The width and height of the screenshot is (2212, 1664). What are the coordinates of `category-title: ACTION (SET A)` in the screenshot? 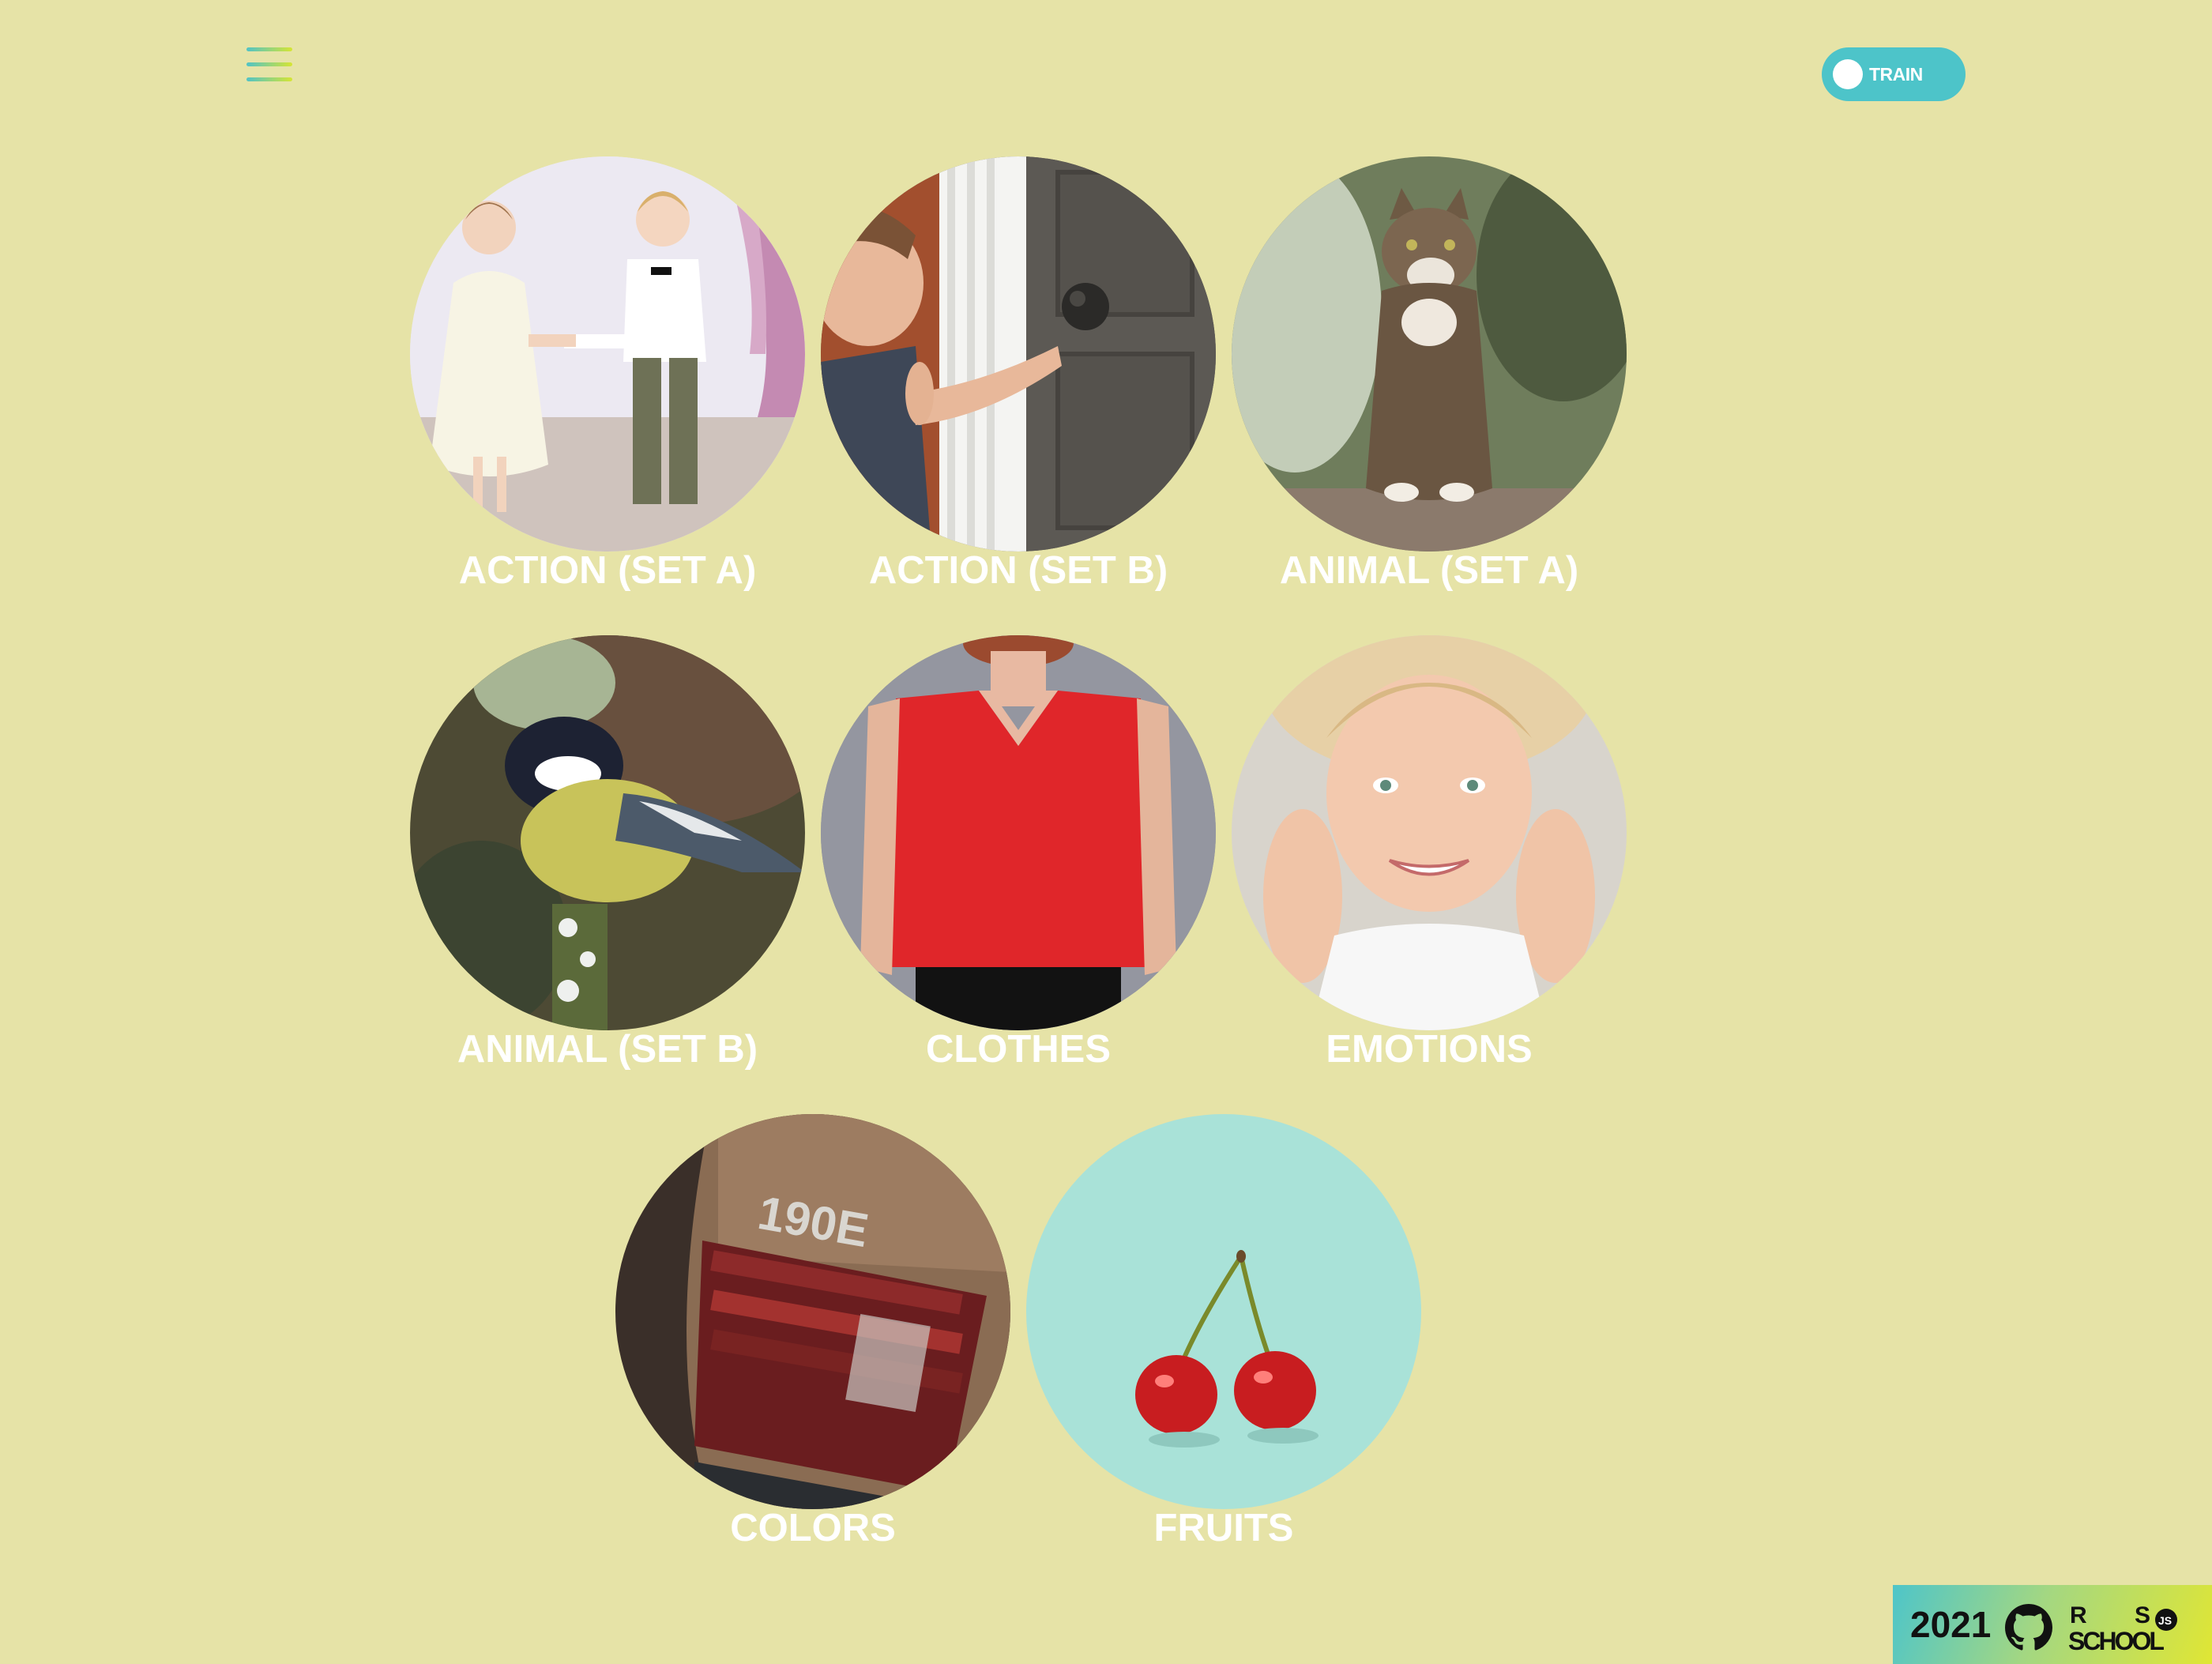 It's located at (607, 570).